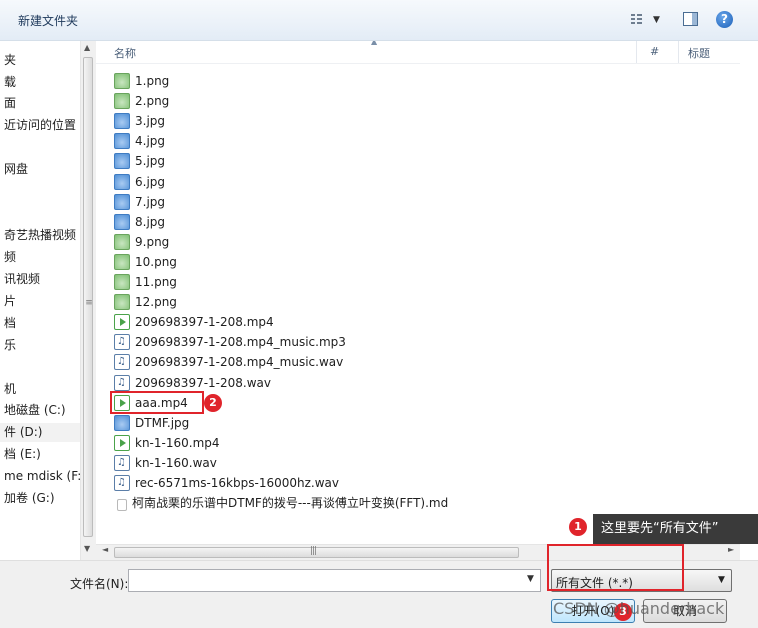 The image size is (758, 628). I want to click on file-row: 2.png, so click(141, 101).